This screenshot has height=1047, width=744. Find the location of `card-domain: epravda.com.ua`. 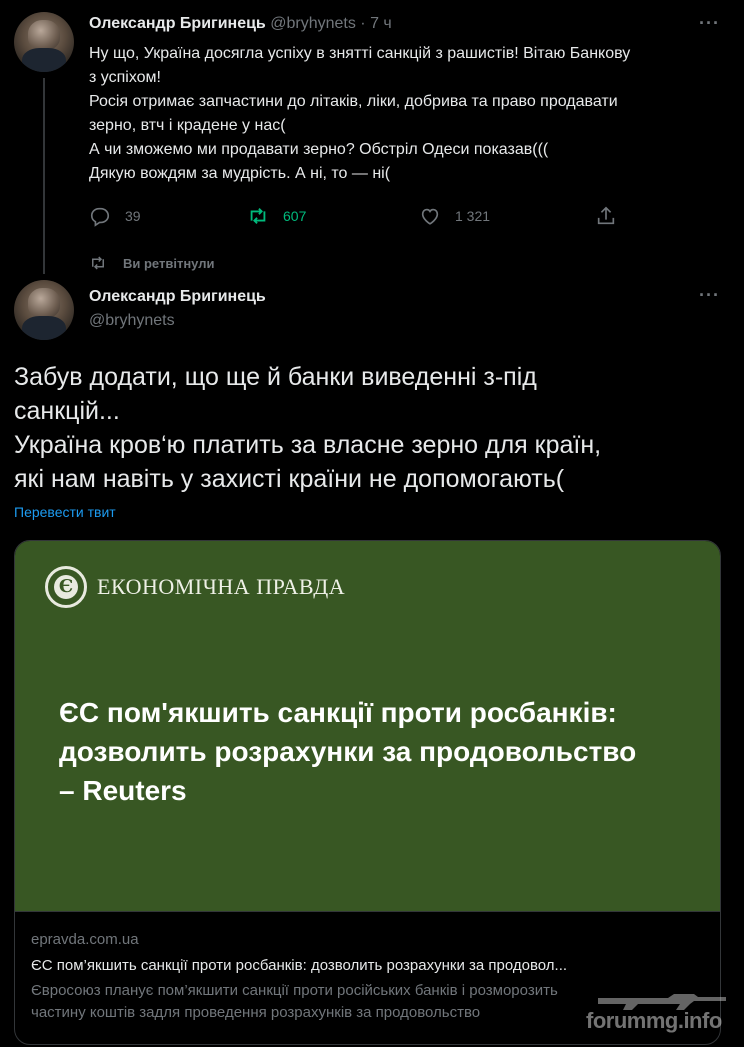

card-domain: epravda.com.ua is located at coordinates (85, 939).